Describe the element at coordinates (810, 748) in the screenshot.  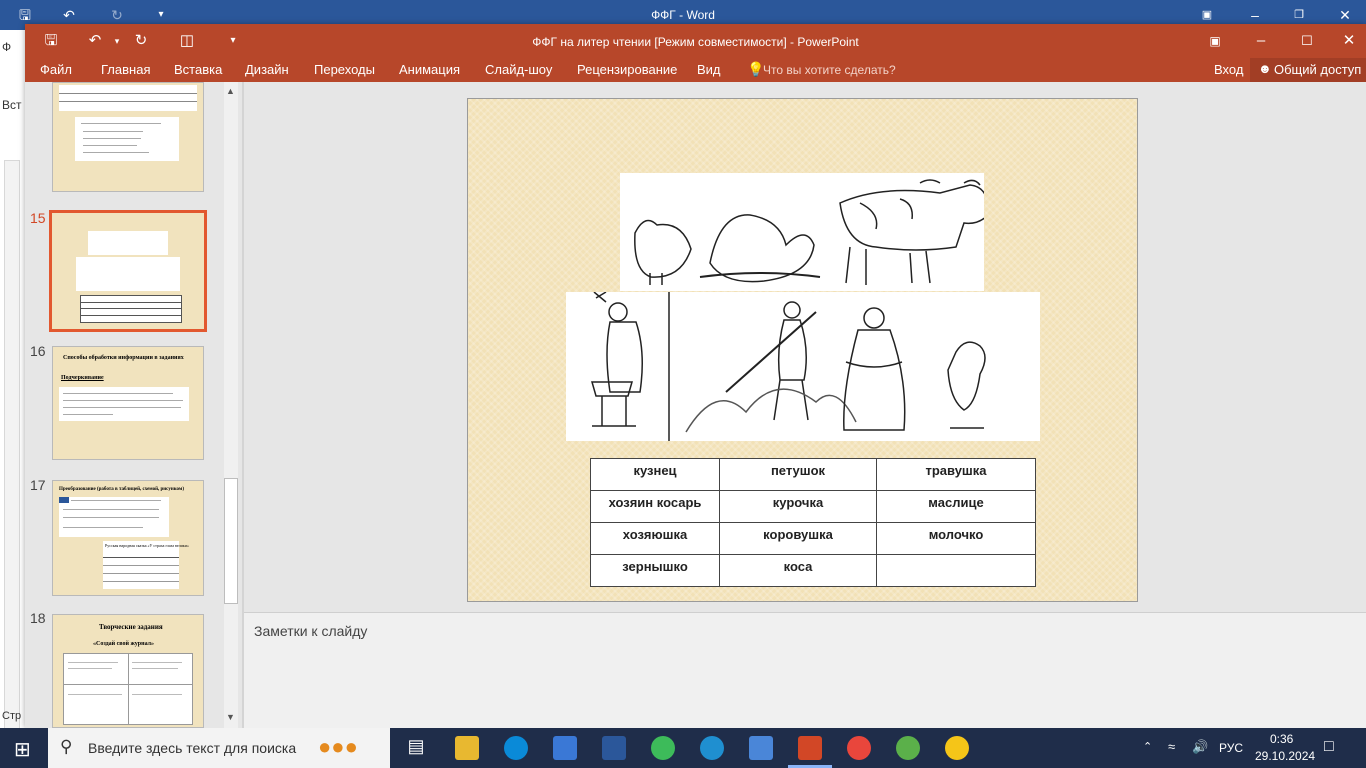
I see `powerpoint-app-icon` at that location.